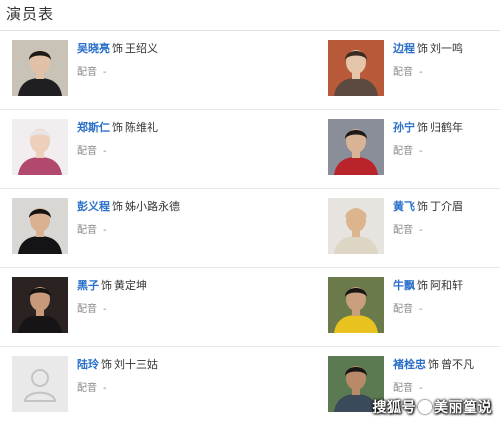 This screenshot has width=500, height=426. What do you see at coordinates (93, 206) in the screenshot?
I see `actor-name-link: 彭义程` at bounding box center [93, 206].